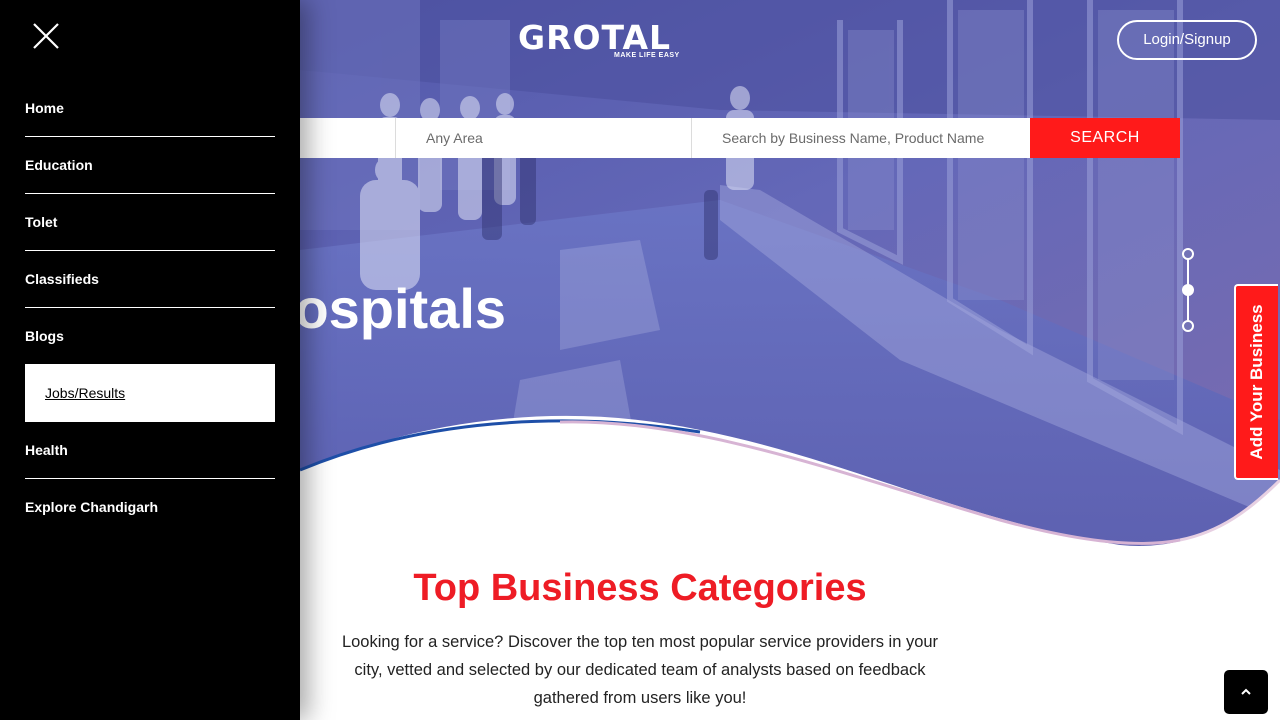  What do you see at coordinates (46, 450) in the screenshot?
I see `sidebar-link-health: Health` at bounding box center [46, 450].